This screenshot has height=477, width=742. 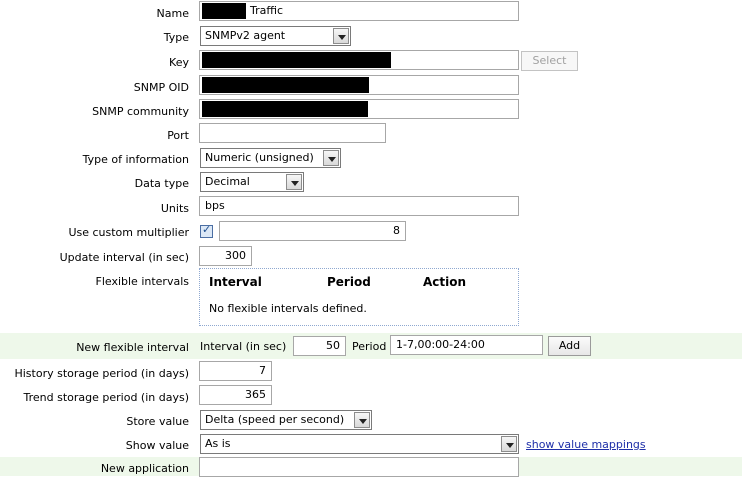 What do you see at coordinates (359, 11) in the screenshot?
I see `name-input: Traffic` at bounding box center [359, 11].